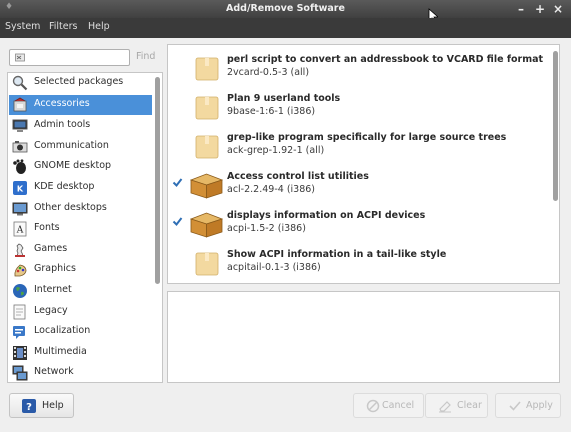 The height and width of the screenshot is (432, 571). Describe the element at coordinates (54, 371) in the screenshot. I see `sidebar-item-label: Network` at that location.